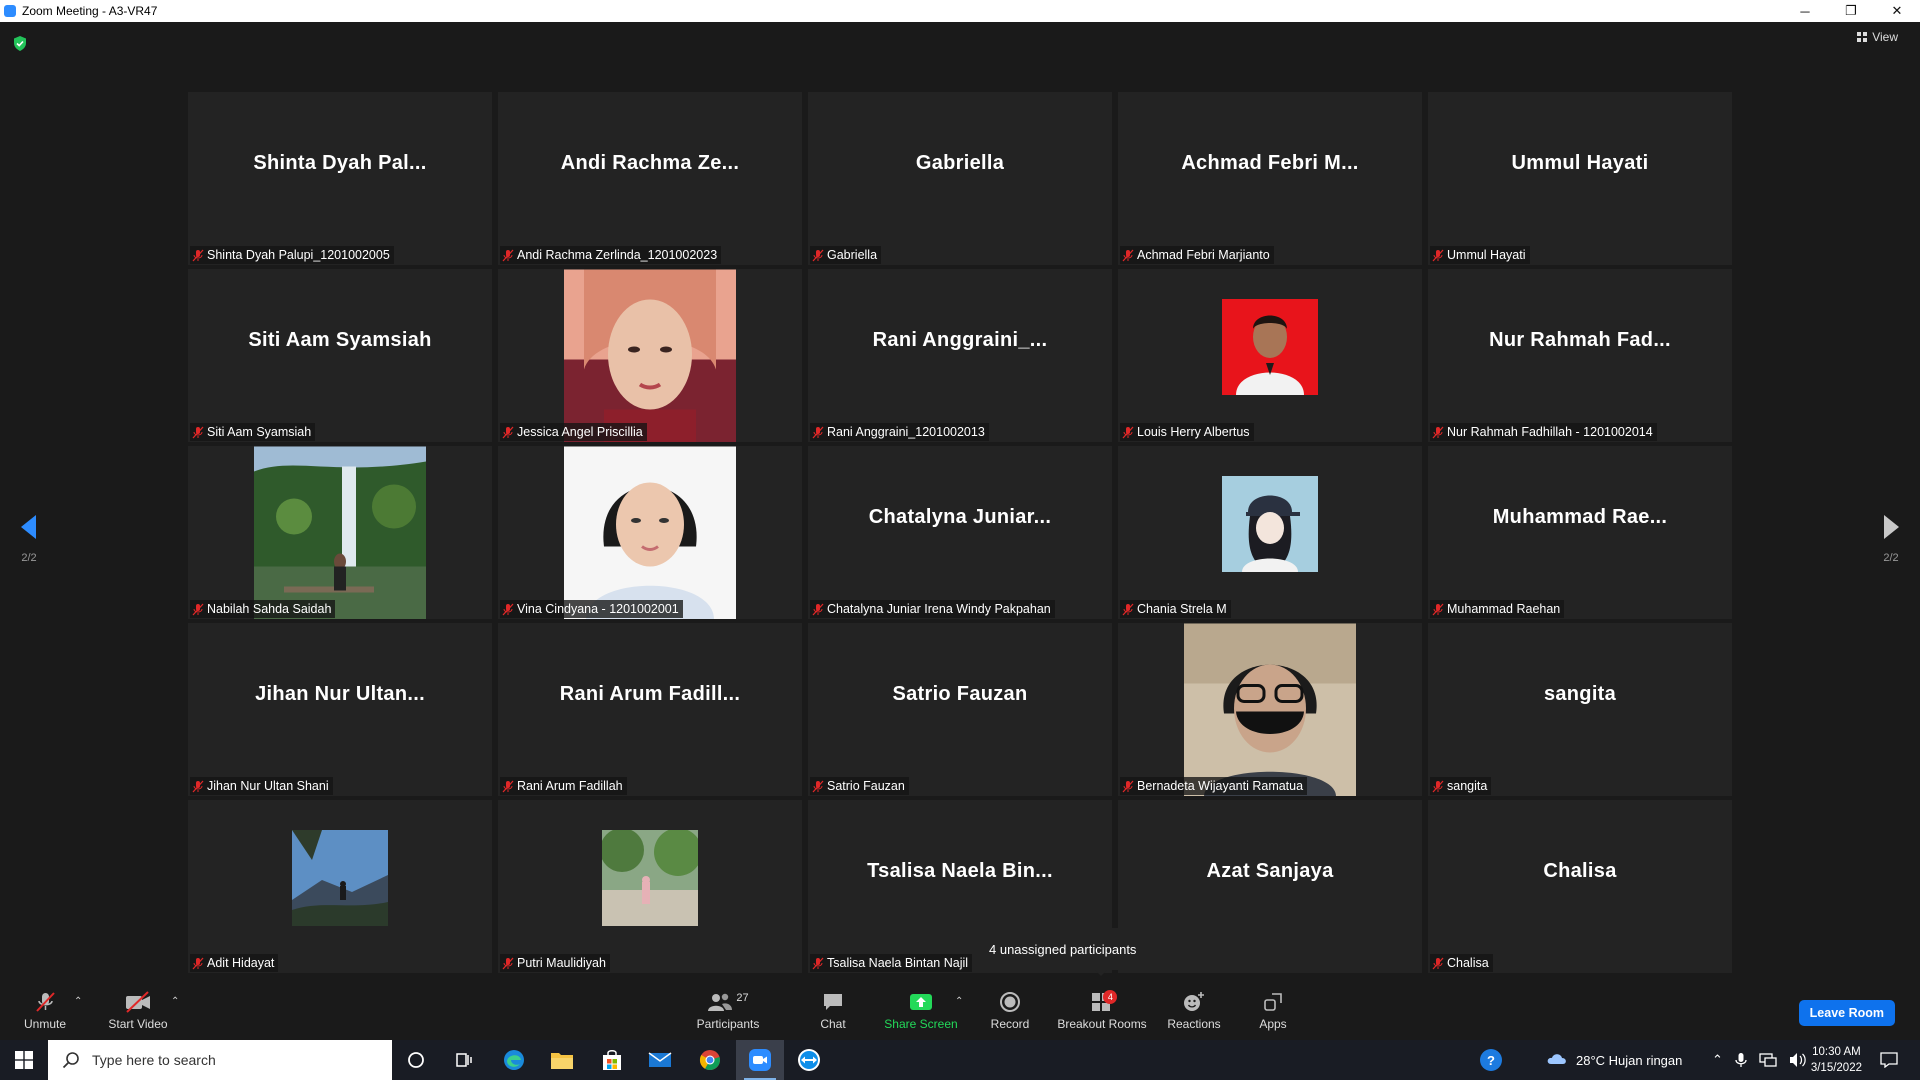 The width and height of the screenshot is (1920, 1080). Describe the element at coordinates (899, 432) in the screenshot. I see `participant-name-label: Rani Anggraini_1201002013` at that location.